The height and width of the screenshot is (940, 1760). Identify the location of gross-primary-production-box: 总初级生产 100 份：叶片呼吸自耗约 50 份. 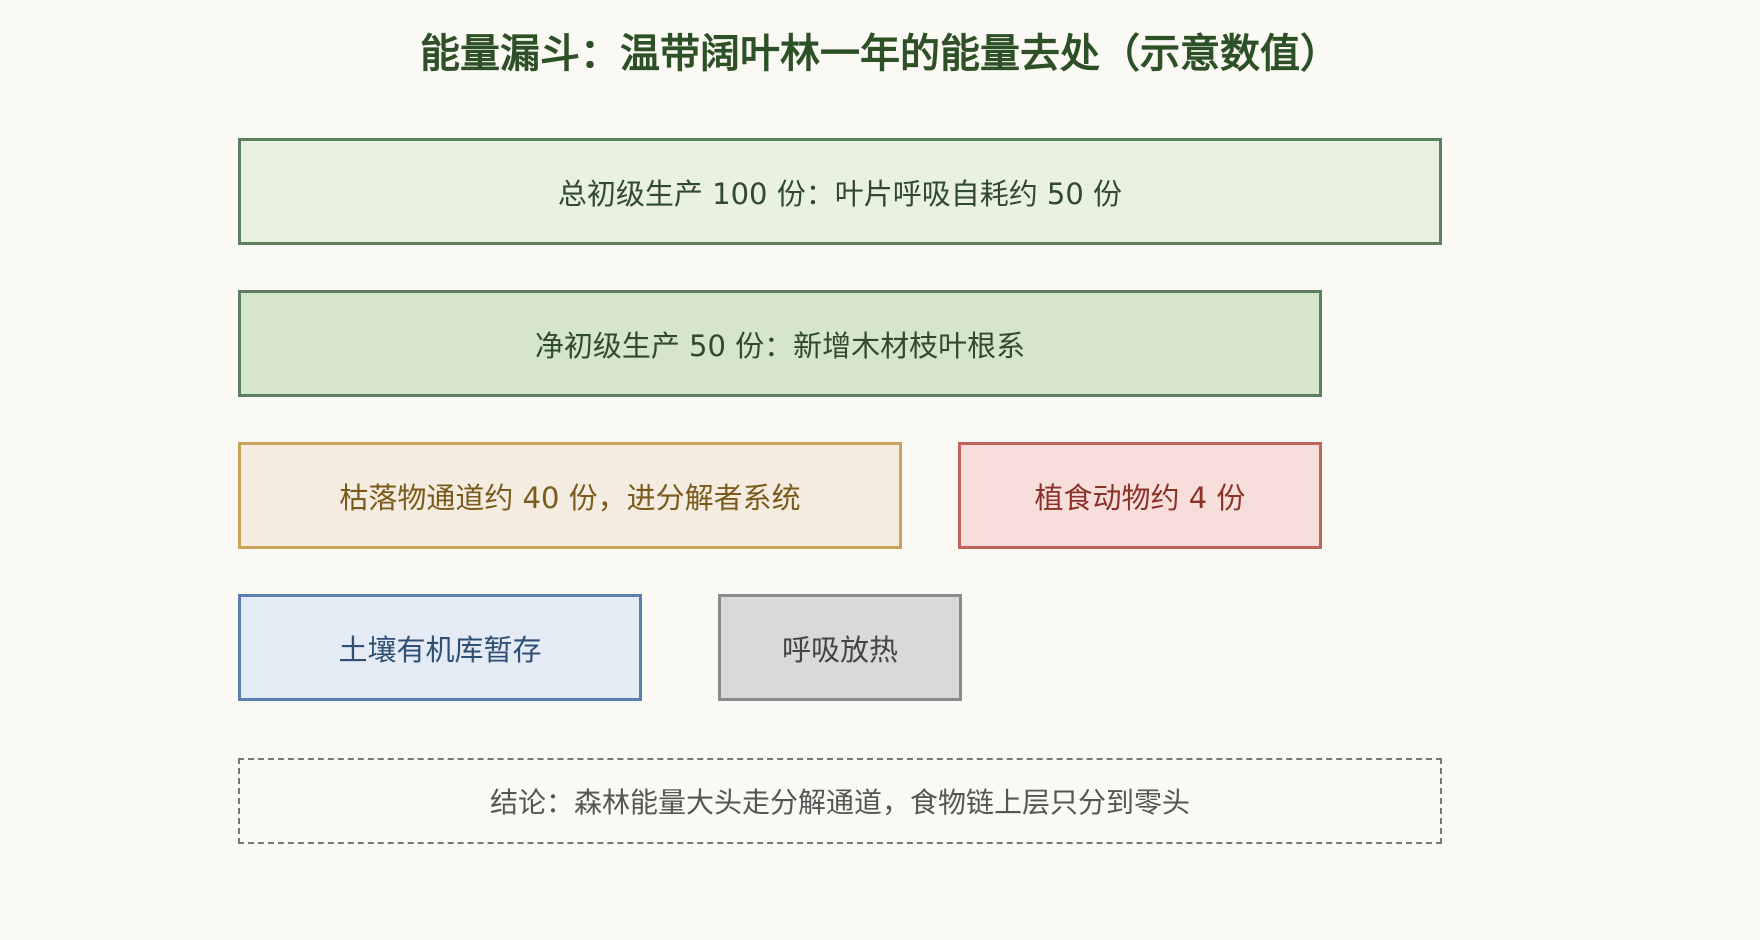
(840, 191).